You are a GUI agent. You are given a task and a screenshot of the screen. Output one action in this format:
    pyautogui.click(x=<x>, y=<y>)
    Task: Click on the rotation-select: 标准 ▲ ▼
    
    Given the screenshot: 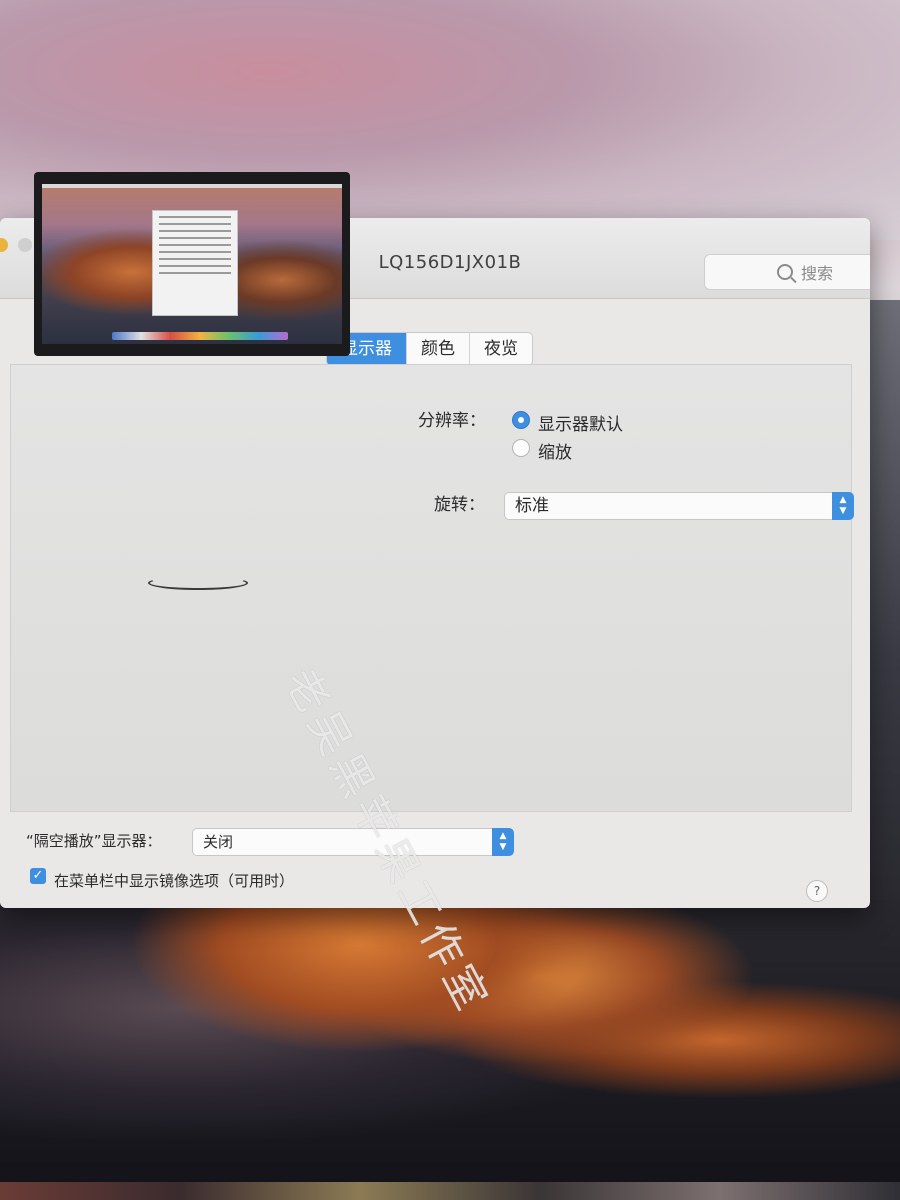 What is the action you would take?
    pyautogui.click(x=679, y=506)
    